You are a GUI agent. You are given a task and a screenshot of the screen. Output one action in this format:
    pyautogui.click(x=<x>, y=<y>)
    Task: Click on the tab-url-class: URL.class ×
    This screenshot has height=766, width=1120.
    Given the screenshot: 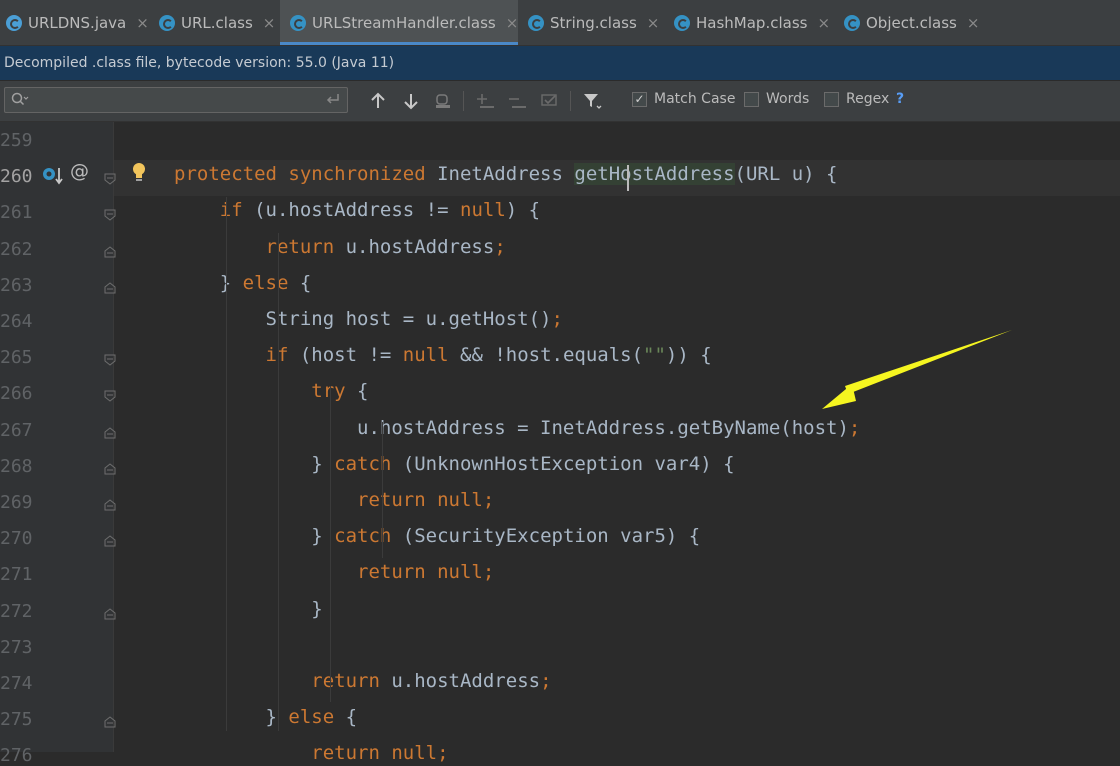 What is the action you would take?
    pyautogui.click(x=218, y=22)
    